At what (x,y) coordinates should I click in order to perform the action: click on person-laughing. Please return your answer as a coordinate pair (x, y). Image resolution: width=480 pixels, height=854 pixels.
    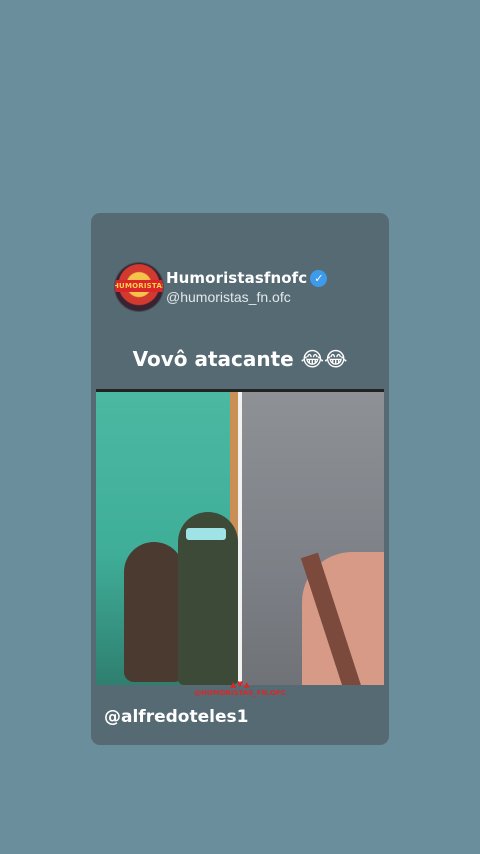
    Looking at the image, I should click on (154, 612).